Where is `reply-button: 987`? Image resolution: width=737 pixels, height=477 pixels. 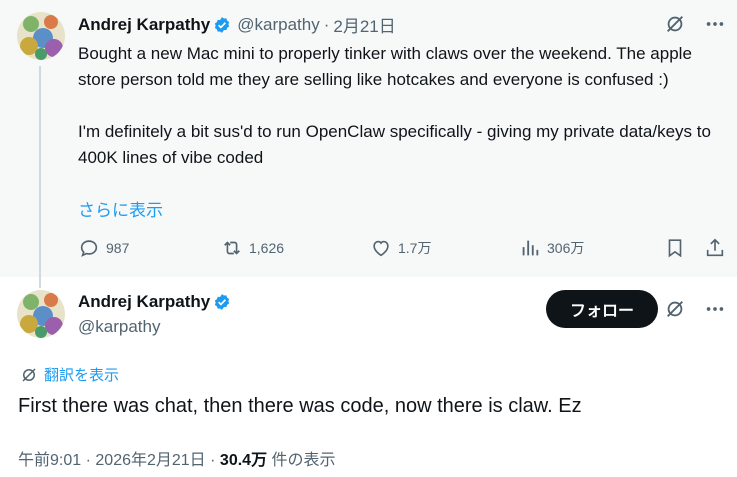
reply-button: 987 is located at coordinates (103, 248).